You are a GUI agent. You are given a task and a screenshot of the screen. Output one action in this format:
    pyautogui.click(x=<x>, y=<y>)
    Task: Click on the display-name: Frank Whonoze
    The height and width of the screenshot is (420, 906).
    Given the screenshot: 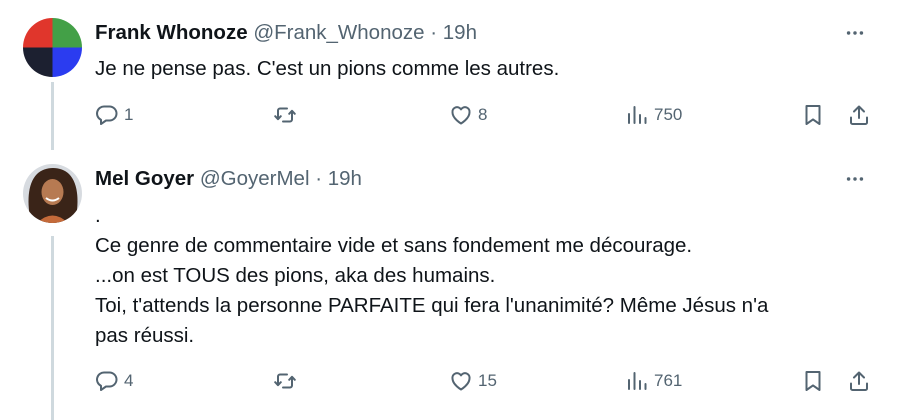 What is the action you would take?
    pyautogui.click(x=171, y=32)
    